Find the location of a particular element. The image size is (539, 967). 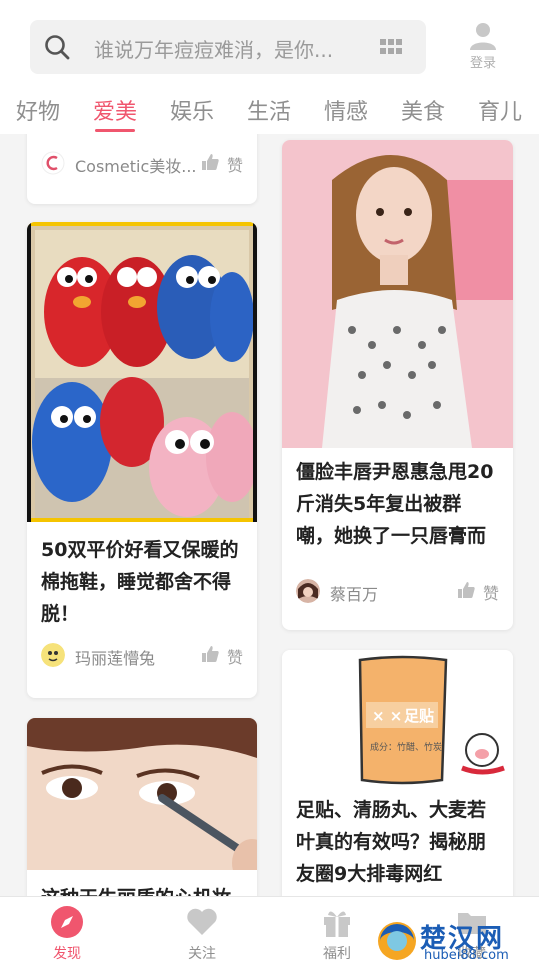

card-meta: 蔡百万 赞 is located at coordinates (397, 591).